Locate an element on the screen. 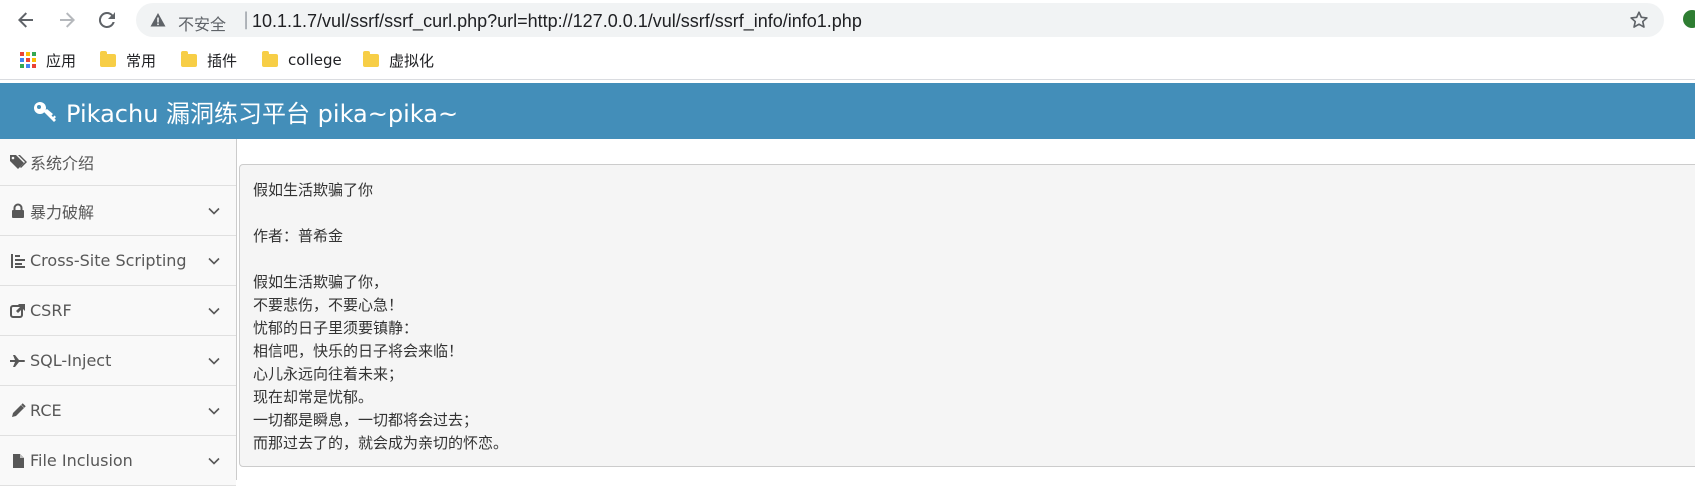 Image resolution: width=1695 pixels, height=486 pixels. poem-title: 假如生活欺骗了你 is located at coordinates (313, 190).